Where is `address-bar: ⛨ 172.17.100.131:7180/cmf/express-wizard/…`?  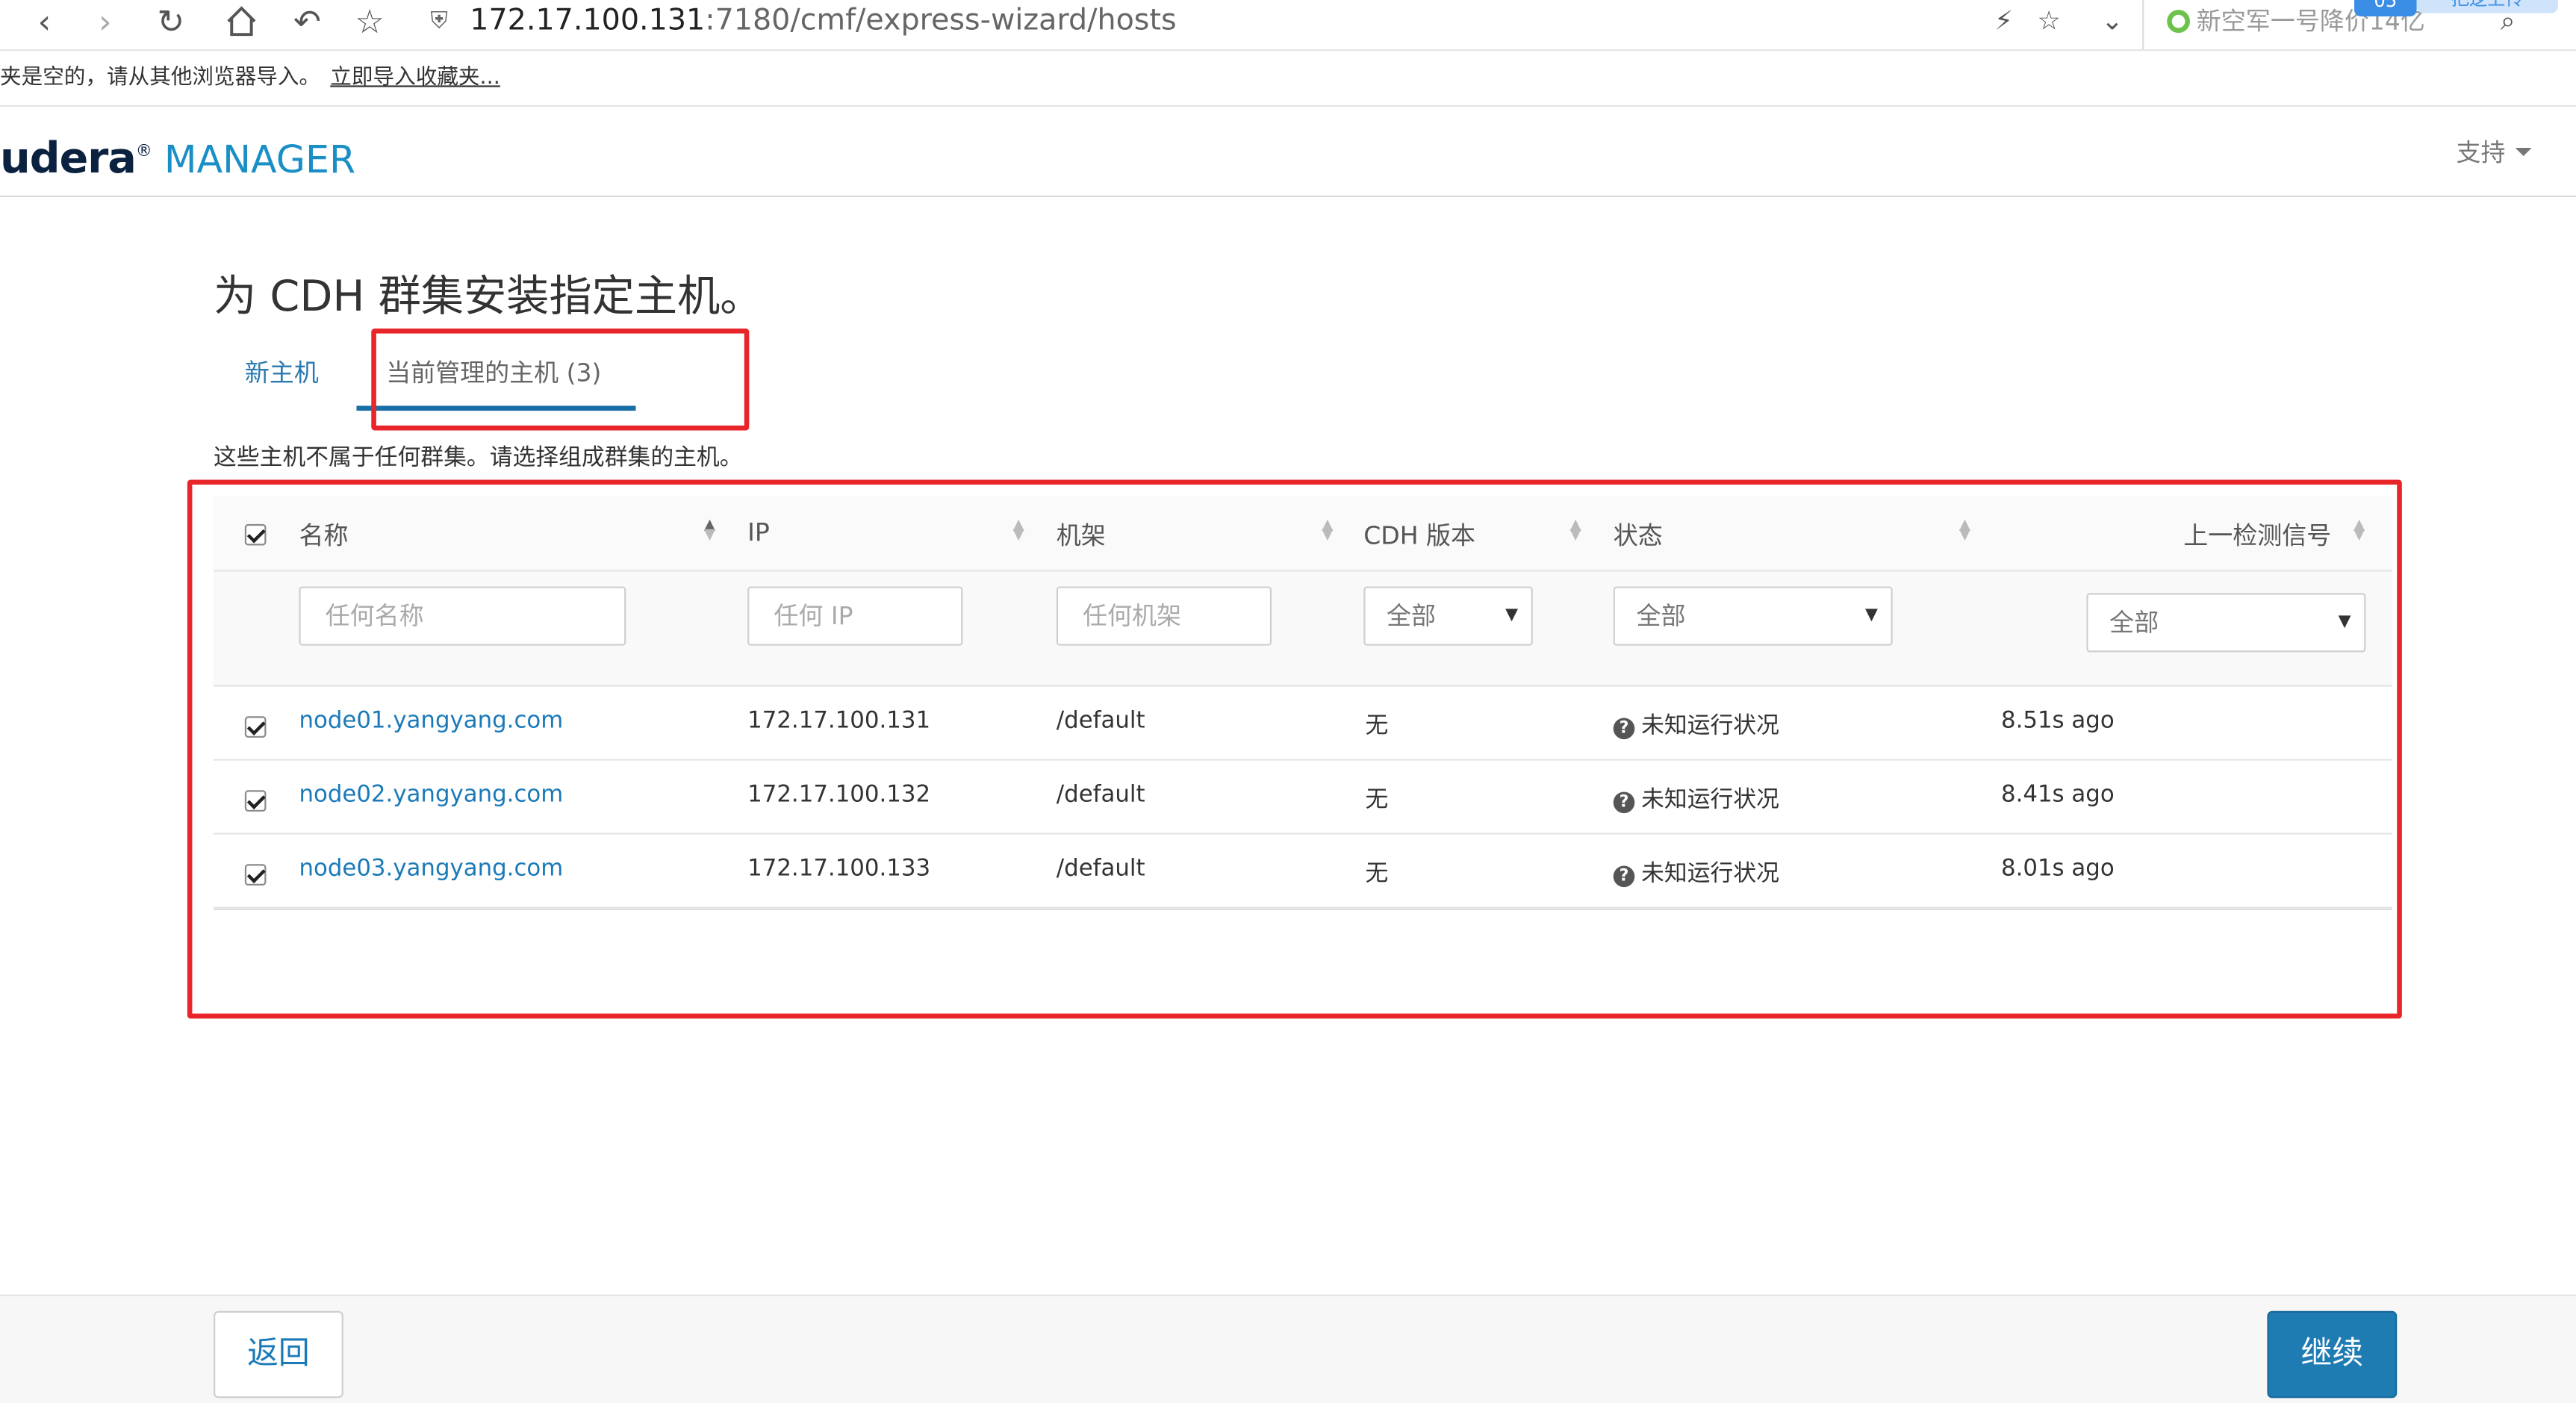 address-bar: ⛨ 172.17.100.131:7180/cmf/express-wizard/… is located at coordinates (803, 22).